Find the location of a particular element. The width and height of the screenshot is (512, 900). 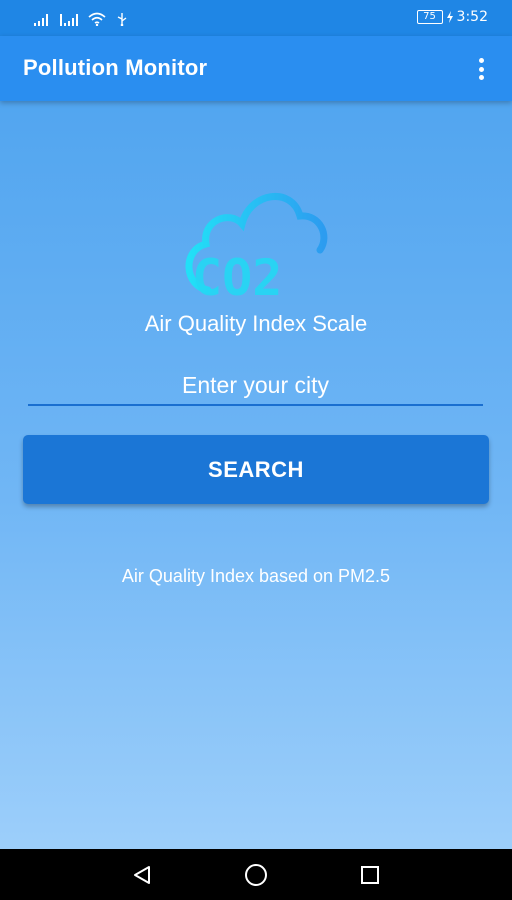

logo-text: CO2 is located at coordinates (237, 276).